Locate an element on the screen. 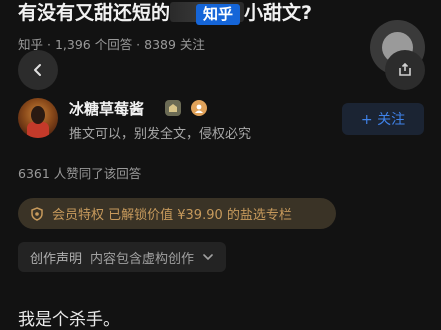  likes-count: 6361 人赞同了该回答 is located at coordinates (80, 173).